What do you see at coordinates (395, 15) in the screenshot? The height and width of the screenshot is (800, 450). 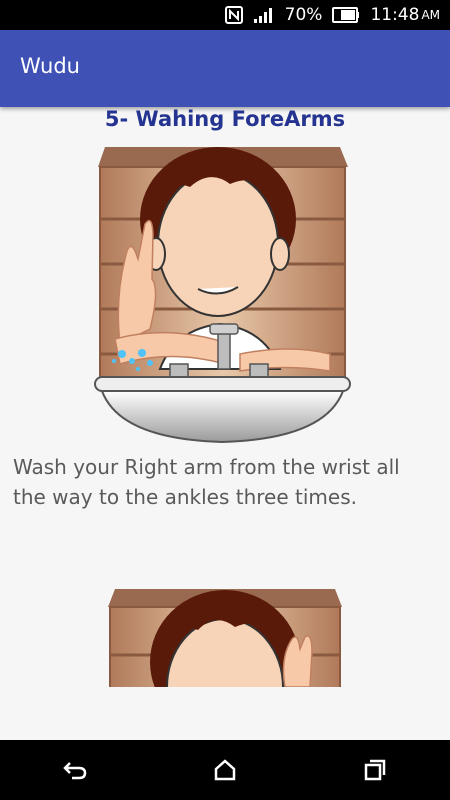 I see `clock-time: 11:48` at bounding box center [395, 15].